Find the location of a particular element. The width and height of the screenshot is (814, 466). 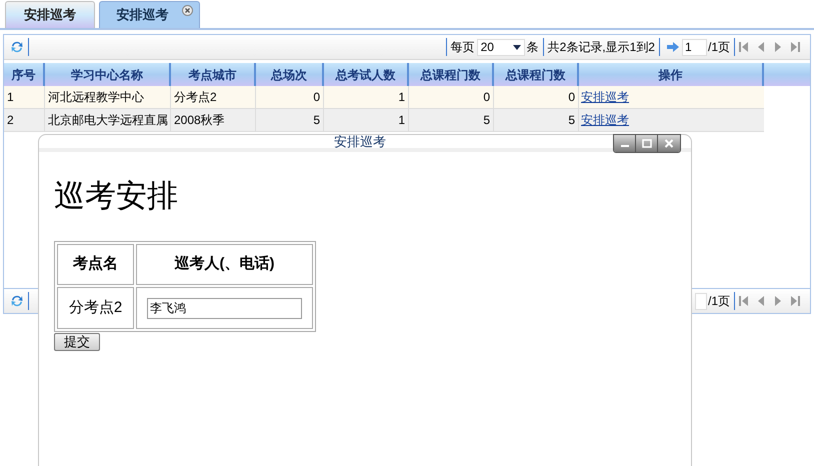

dropdown-arrow-icon is located at coordinates (516, 47).